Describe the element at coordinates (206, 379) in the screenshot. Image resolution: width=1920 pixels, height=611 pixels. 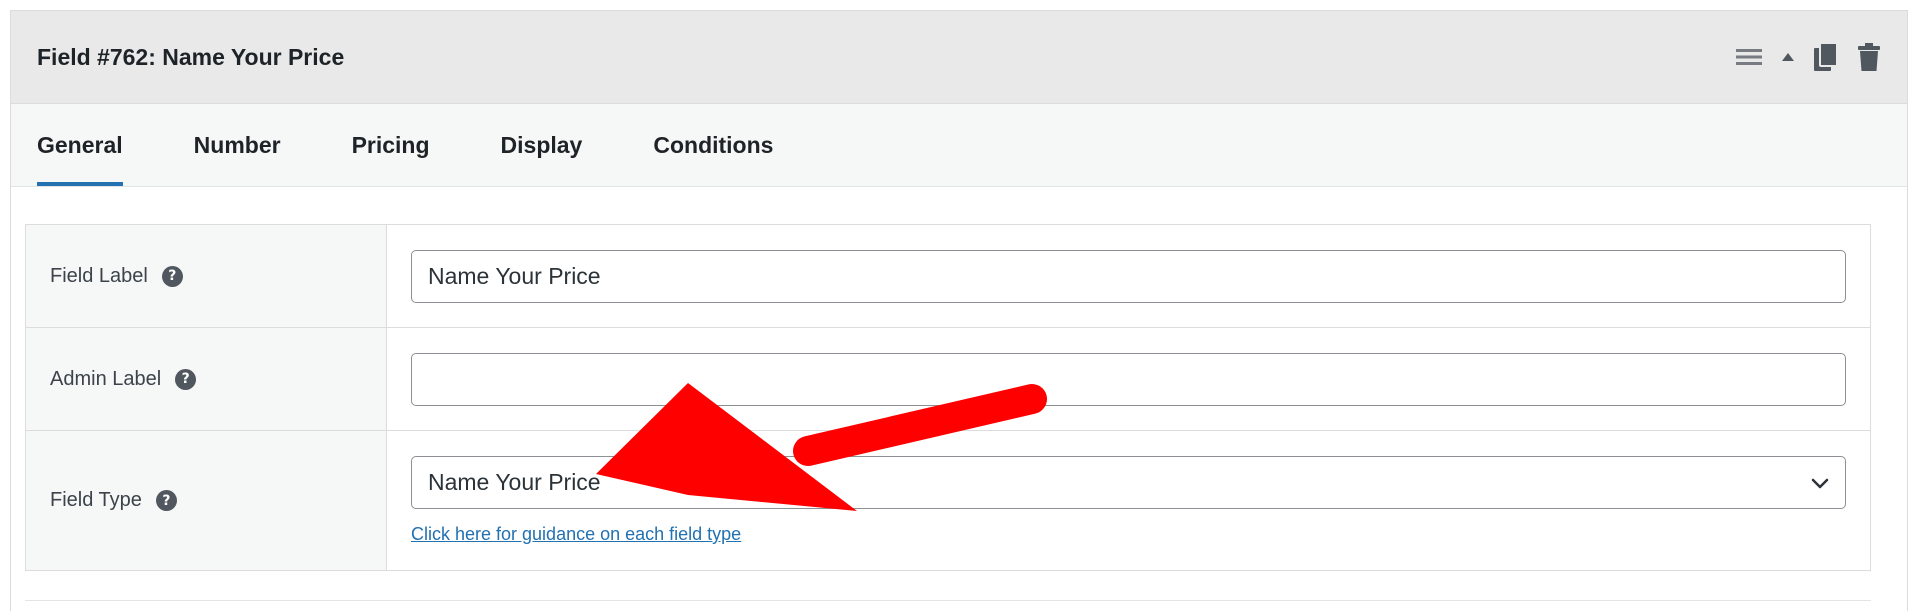
I see `admin-label-cell: Admin Label ?` at that location.